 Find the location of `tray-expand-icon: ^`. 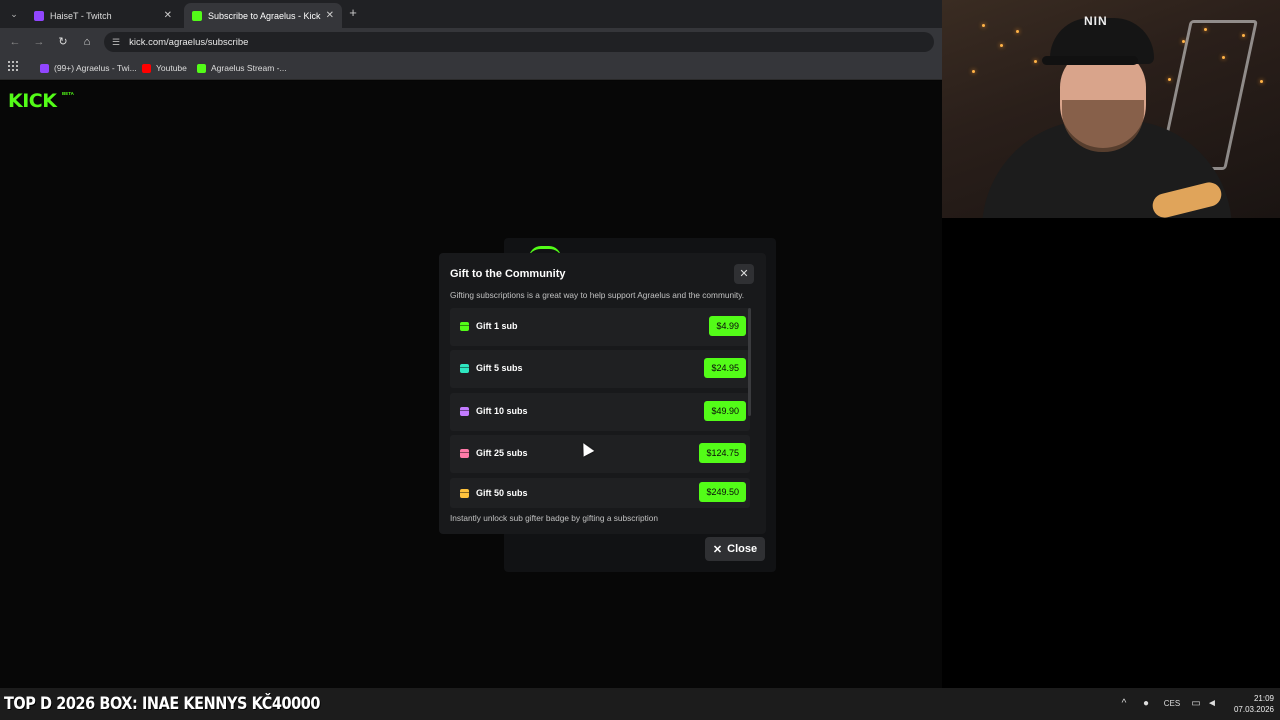

tray-expand-icon: ^ is located at coordinates (1124, 704).